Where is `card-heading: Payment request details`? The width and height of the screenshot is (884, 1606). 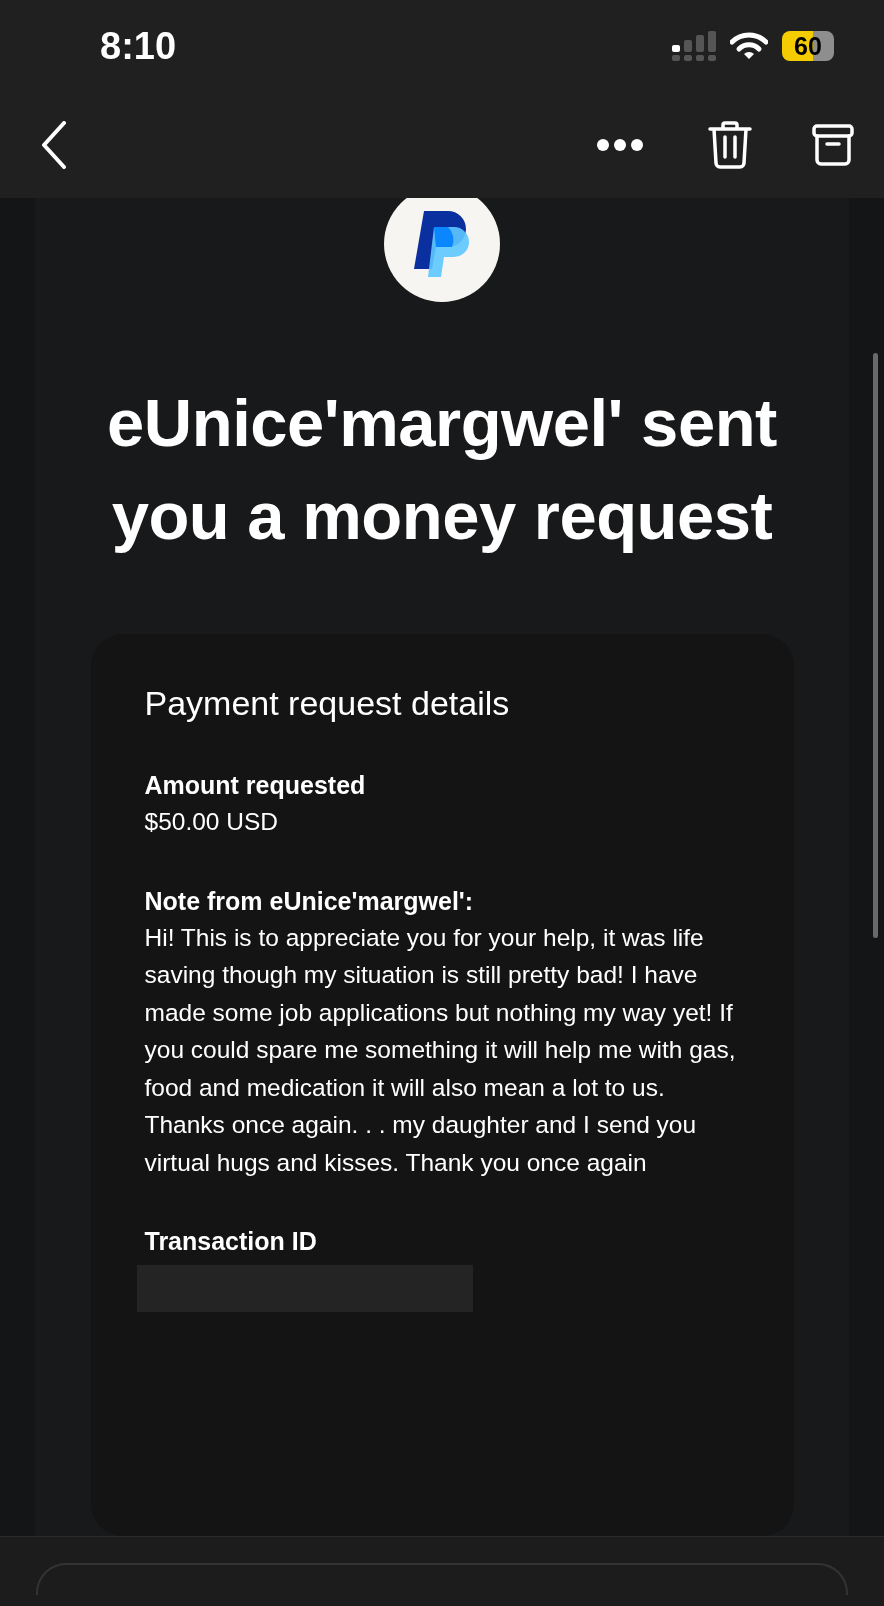 card-heading: Payment request details is located at coordinates (327, 703).